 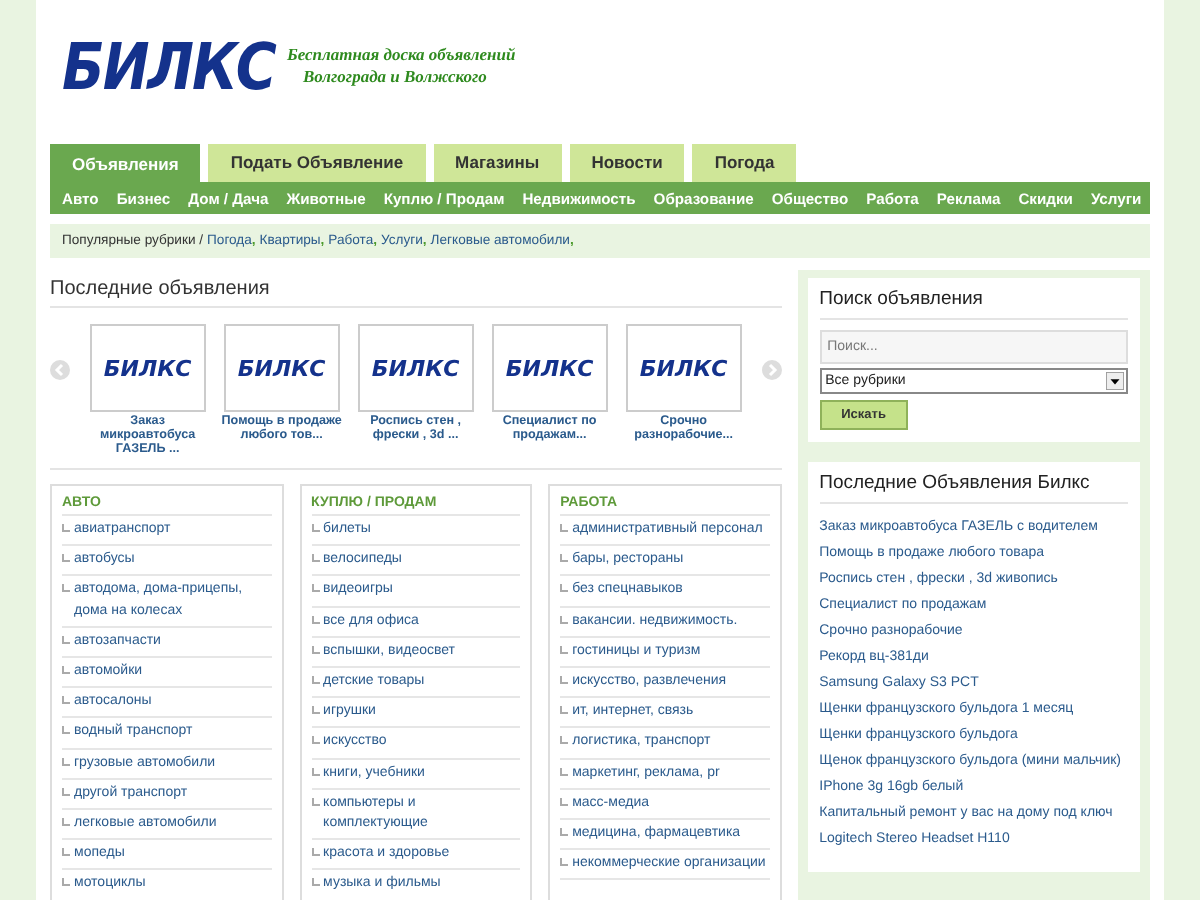 What do you see at coordinates (168, 68) in the screenshot?
I see `site-logo: БИЛКС` at bounding box center [168, 68].